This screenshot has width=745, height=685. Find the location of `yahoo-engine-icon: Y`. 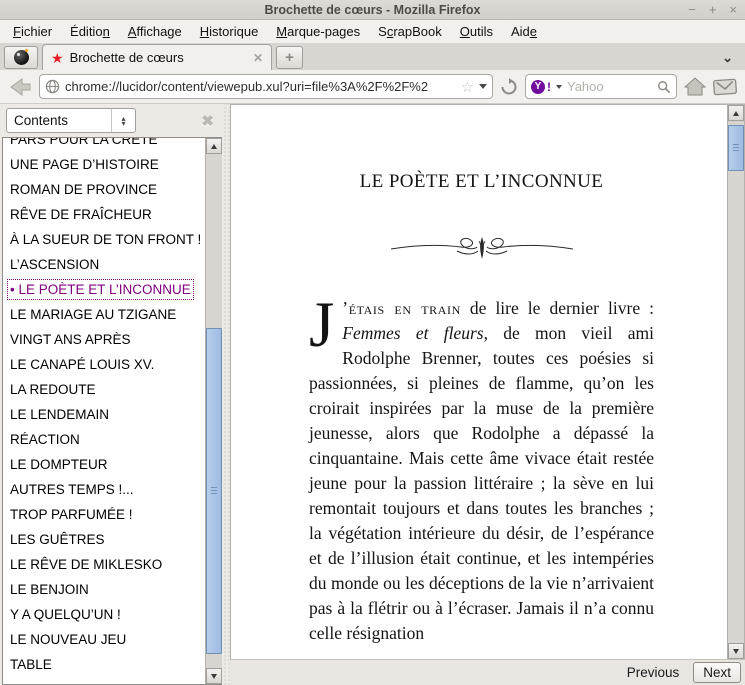

yahoo-engine-icon: Y is located at coordinates (538, 86).